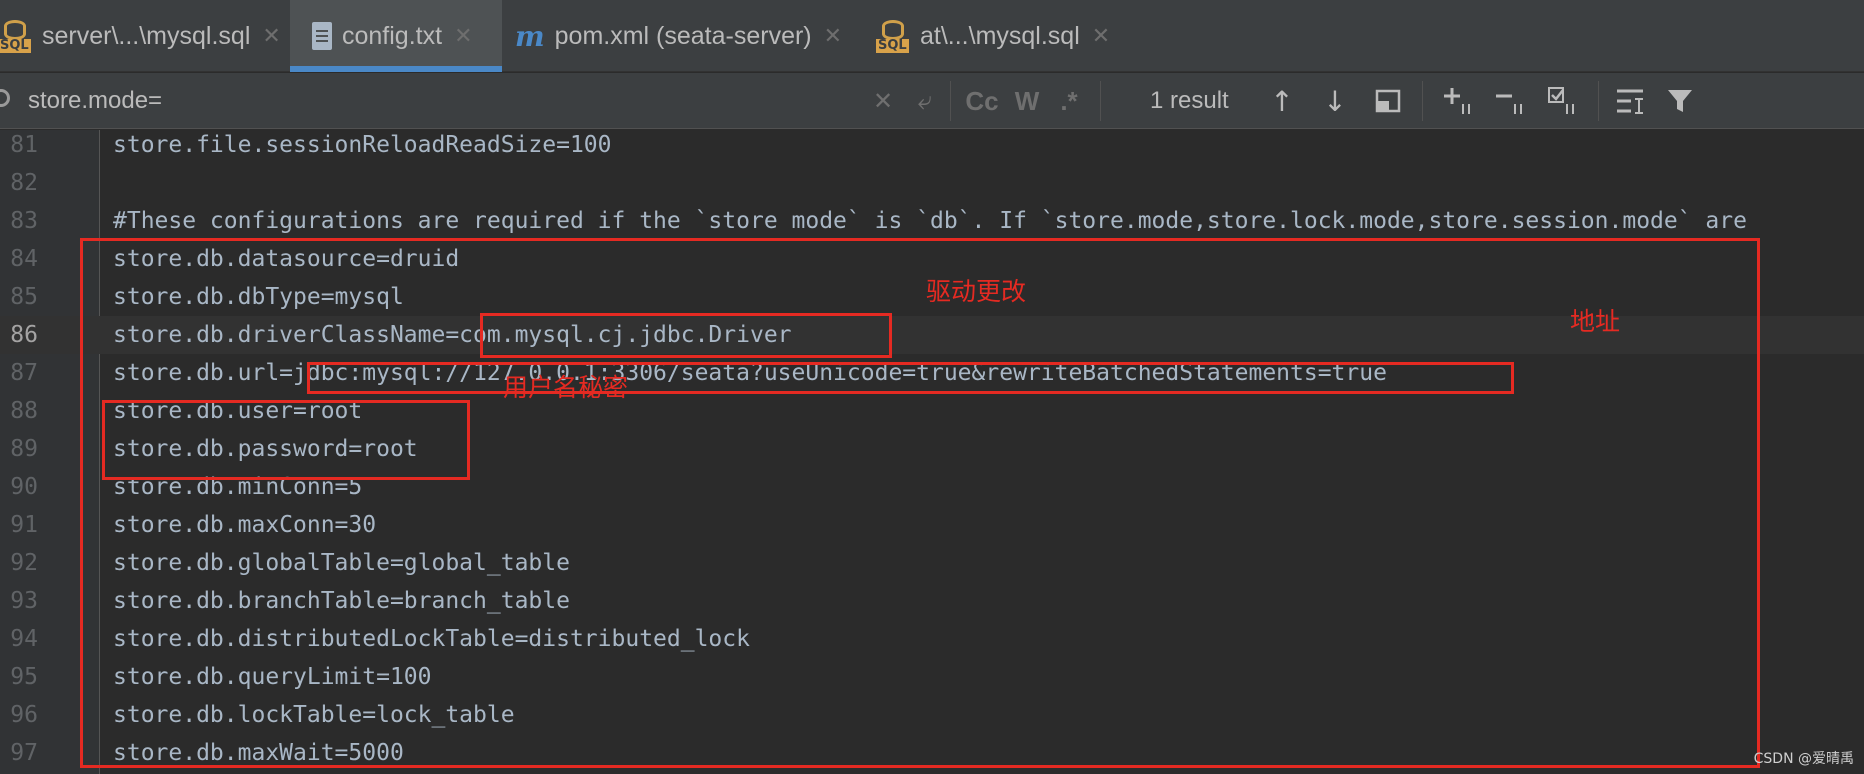 This screenshot has height=774, width=1864. Describe the element at coordinates (1595, 321) in the screenshot. I see `url-annotation: 地址` at that location.